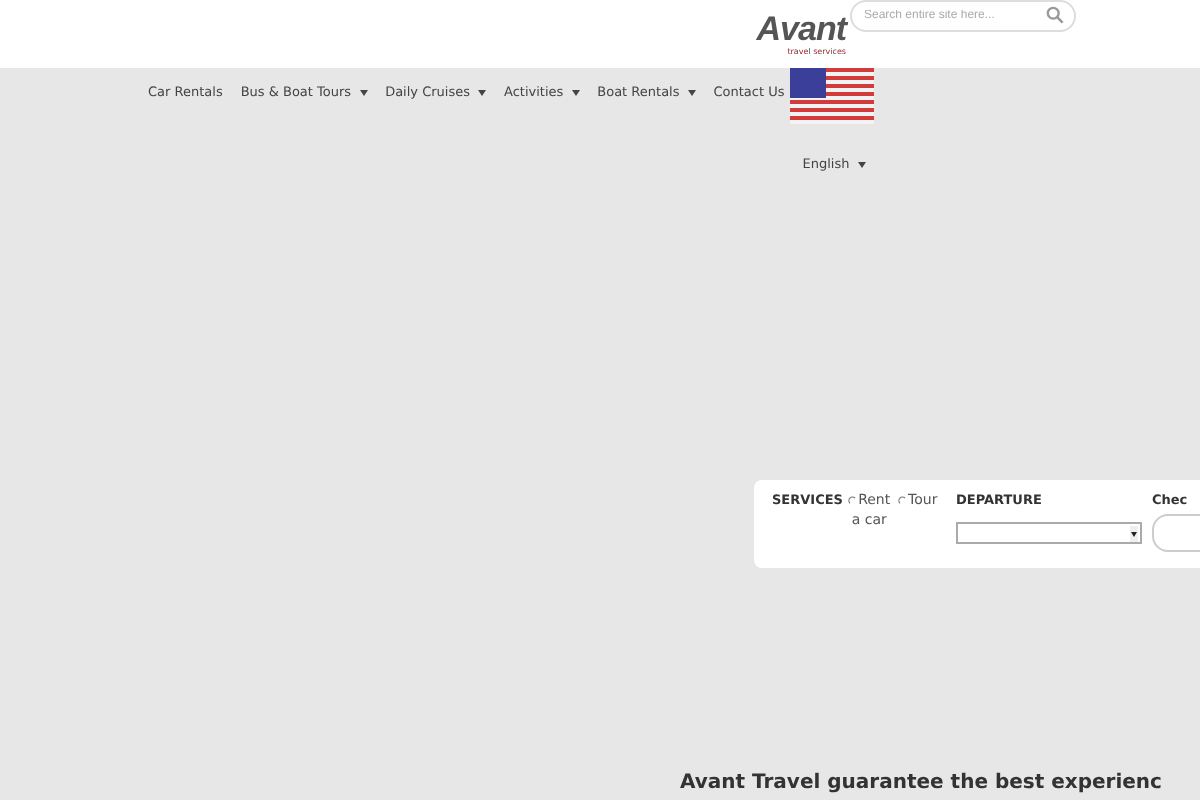  I want to click on dropdown-arrow-icon, so click(1134, 533).